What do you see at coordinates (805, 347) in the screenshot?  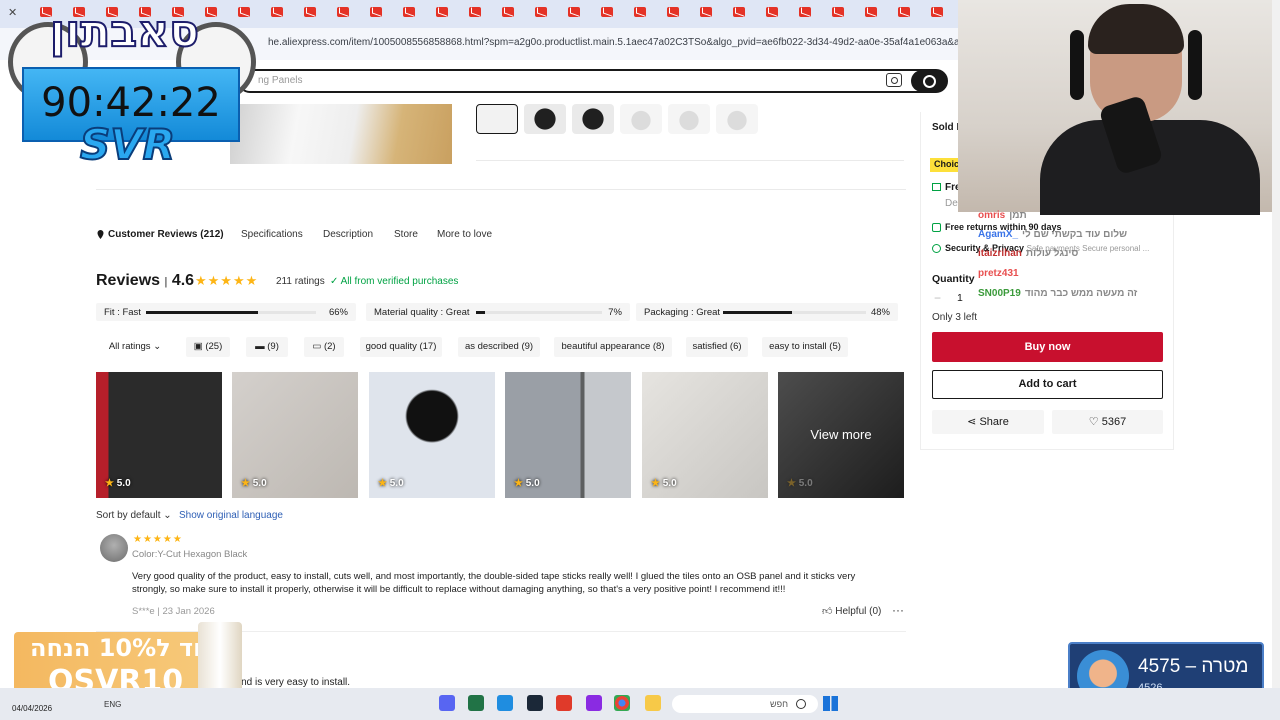 I see `filter-easy-to-install: easy to install (5)` at bounding box center [805, 347].